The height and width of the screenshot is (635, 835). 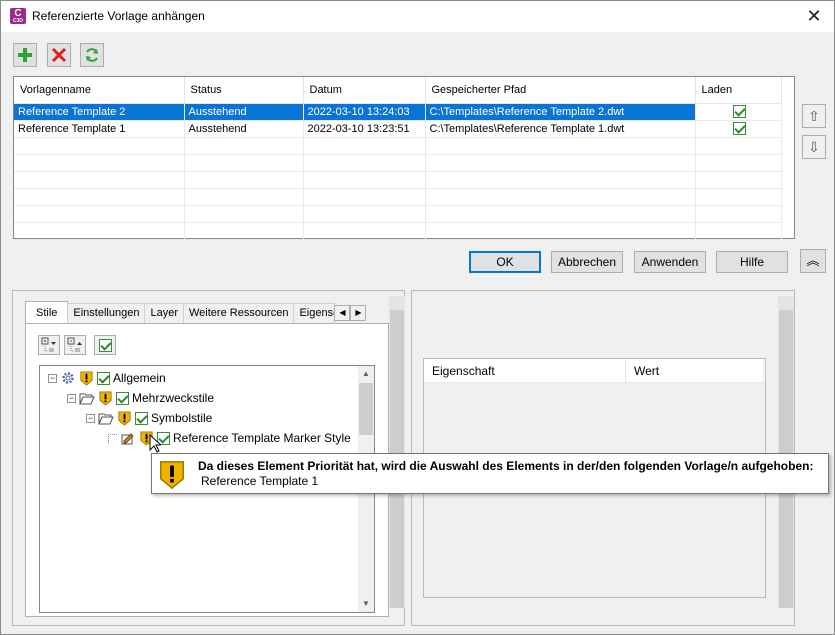 I want to click on left-panel-scrollbar, so click(x=397, y=452).